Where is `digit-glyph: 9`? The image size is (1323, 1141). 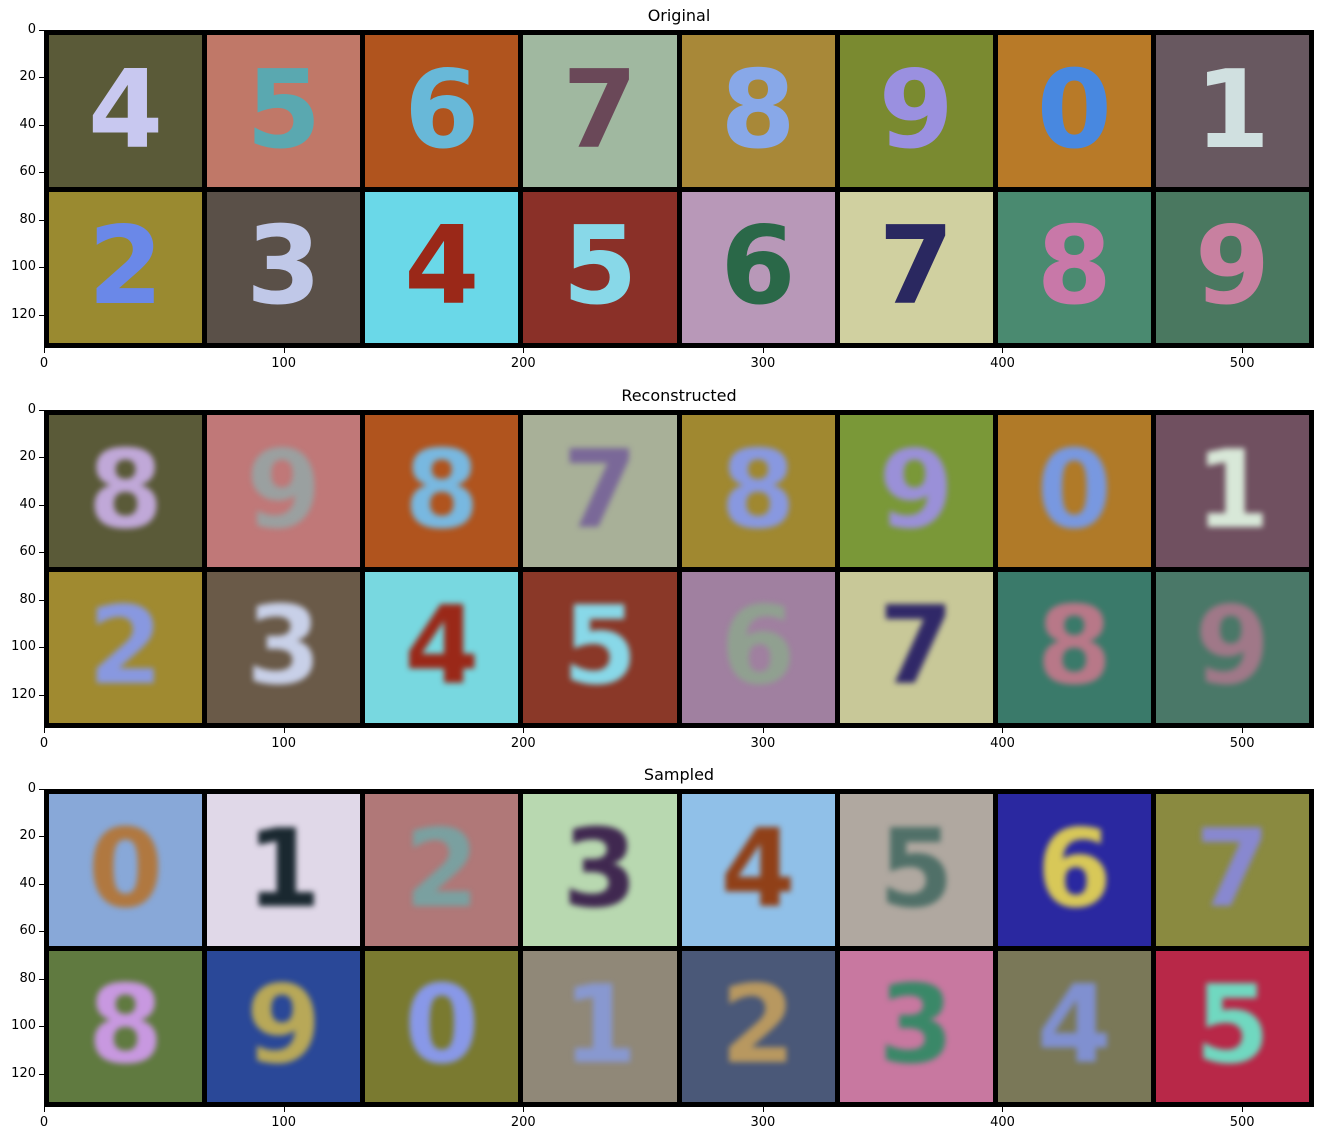
digit-glyph: 9 is located at coordinates (284, 490).